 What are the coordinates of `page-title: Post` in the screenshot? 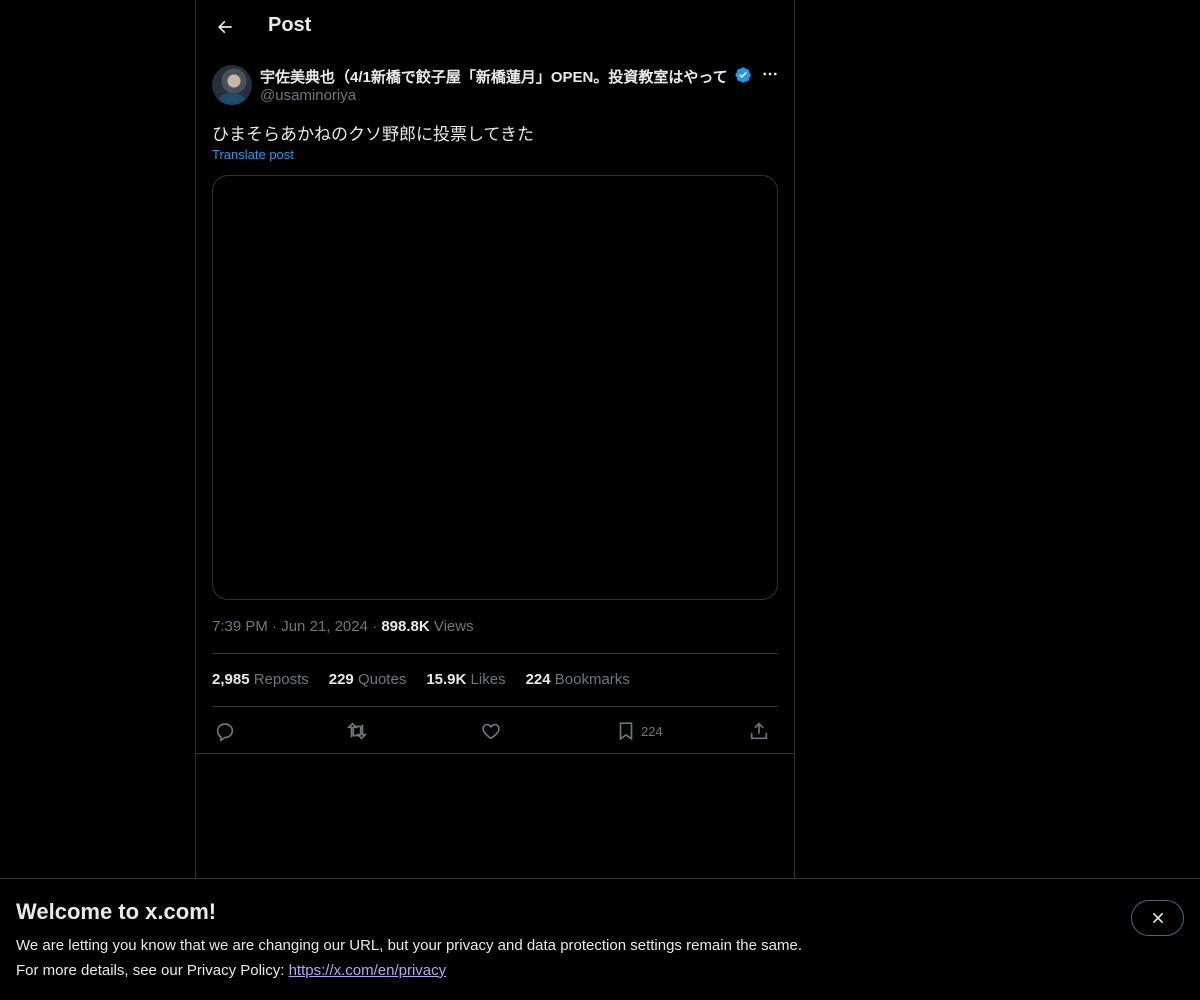 It's located at (290, 25).